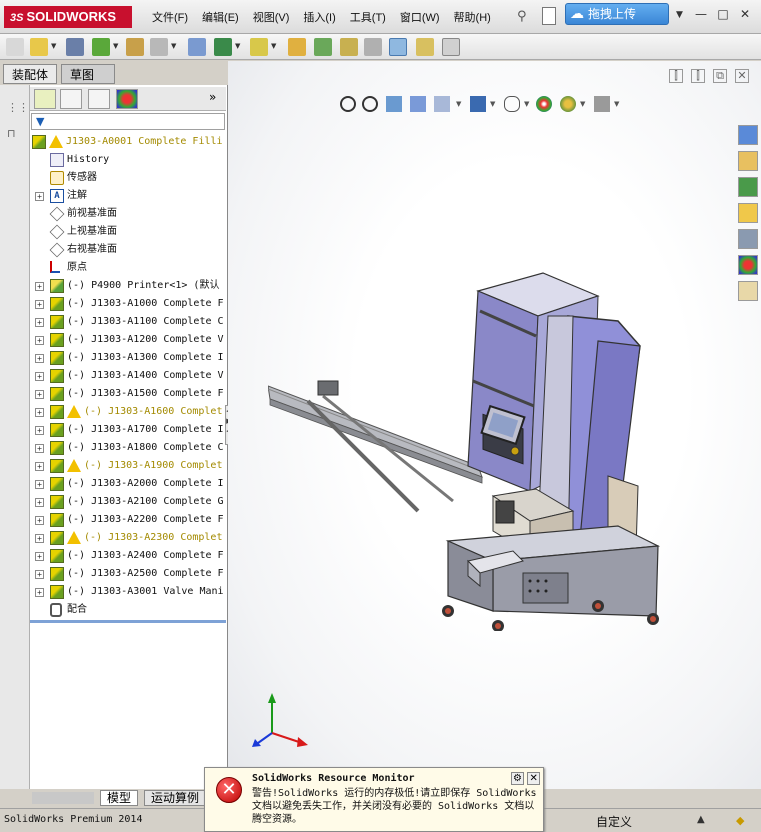  What do you see at coordinates (748, 213) in the screenshot?
I see `file-explorer-icon` at bounding box center [748, 213].